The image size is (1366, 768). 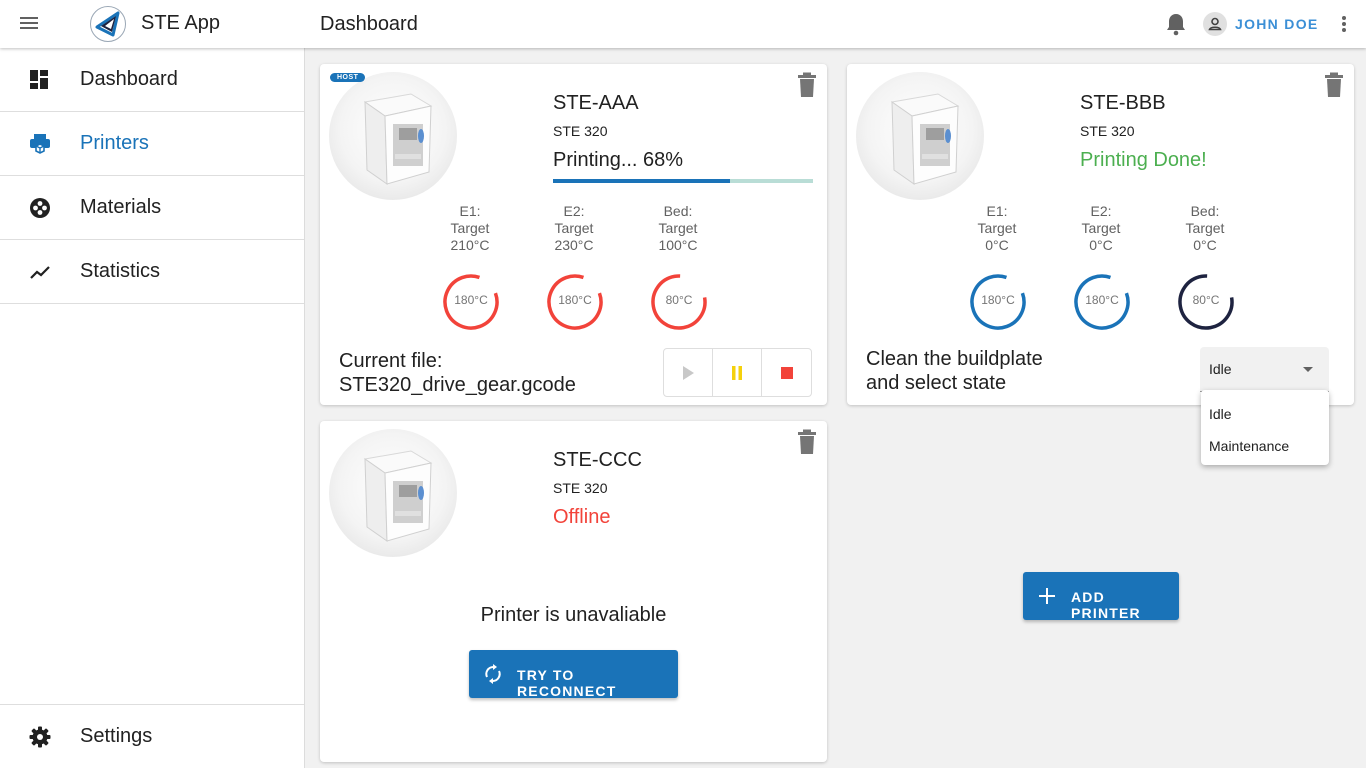 I want to click on menu-icon, so click(x=29, y=24).